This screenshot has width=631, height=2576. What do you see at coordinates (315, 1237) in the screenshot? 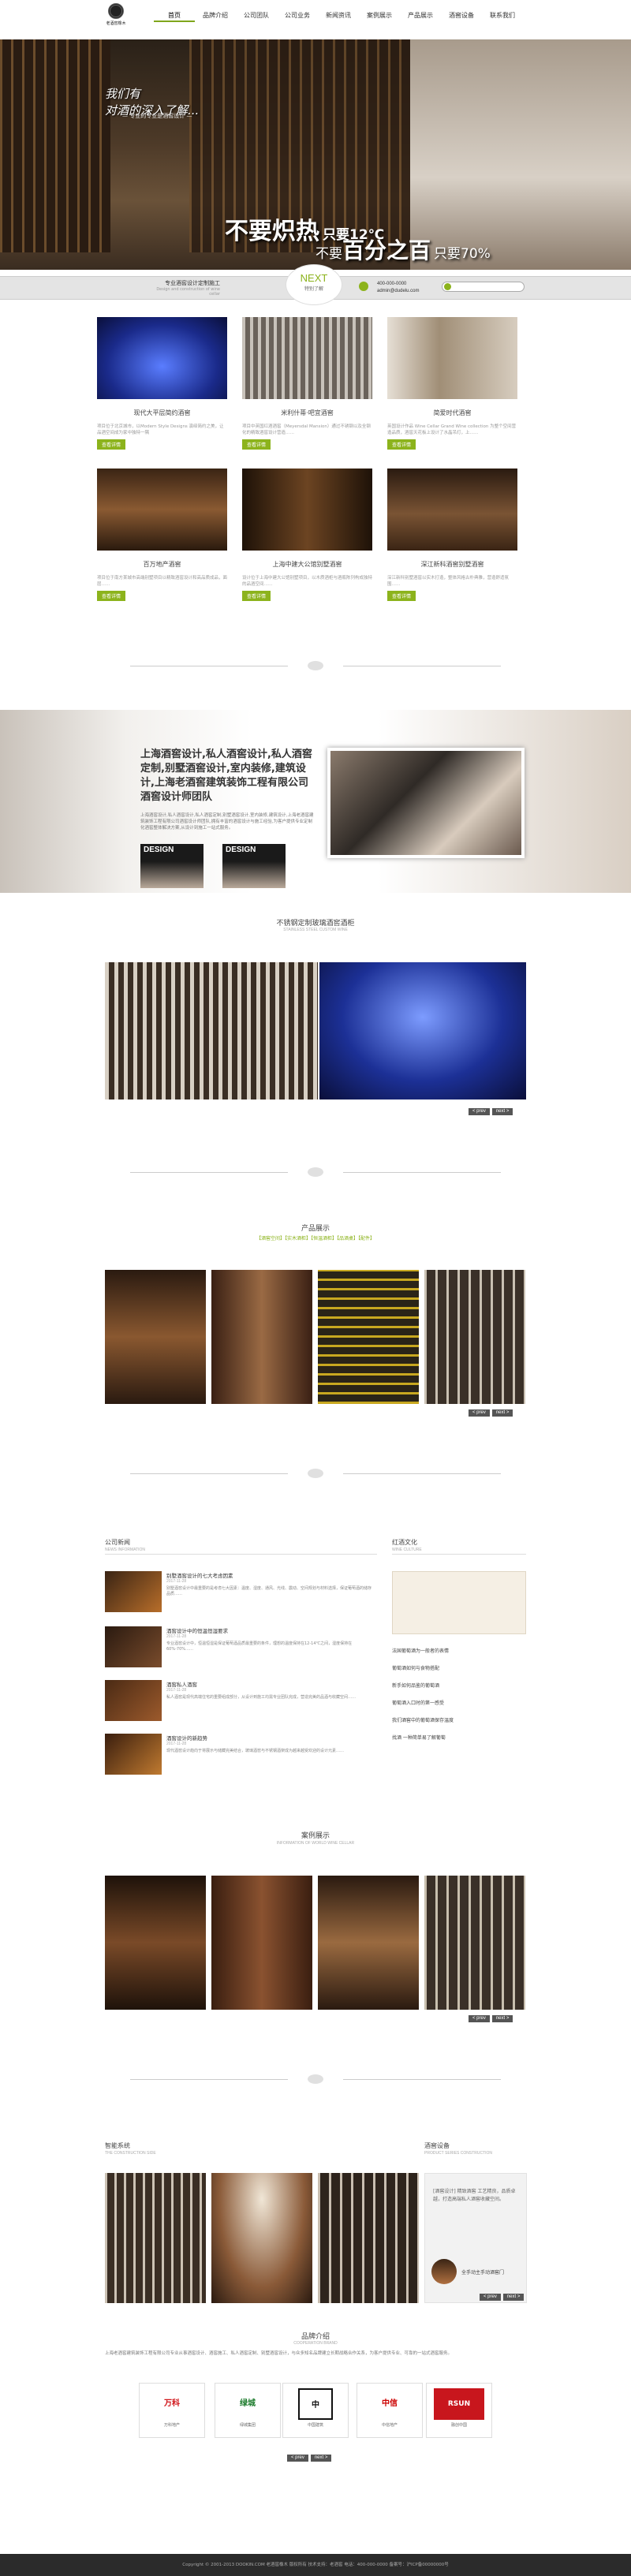
I see `products-tabs: 【酒窖空间】【实木酒柜】【恒温酒柜】【品酒桌】【配件】` at bounding box center [315, 1237].